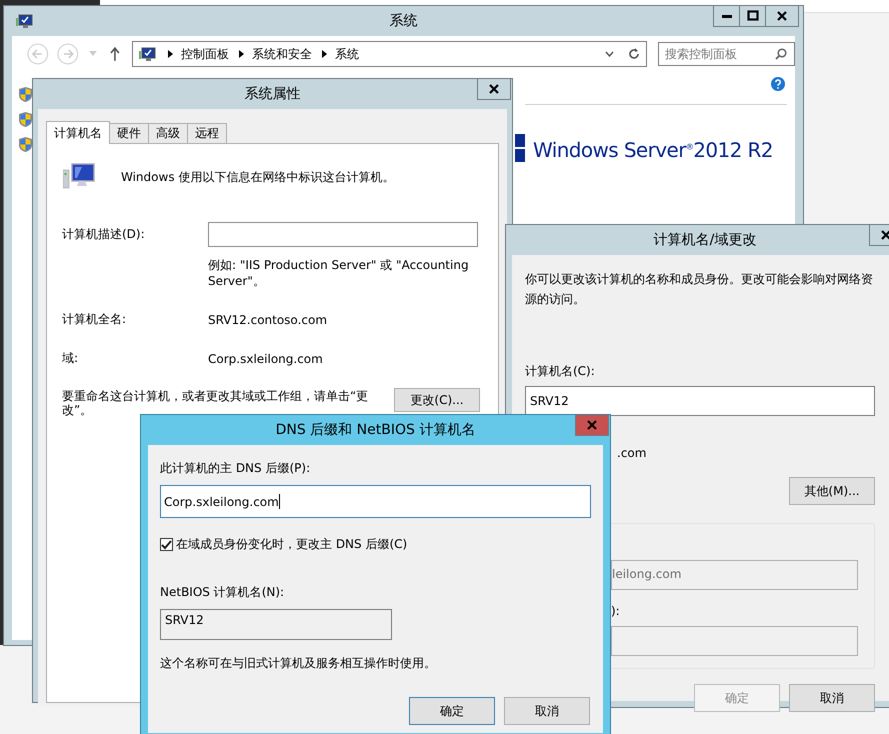  I want to click on checkbox-label: 在域成员身份变化时，更改主 DNS 后缀(C), so click(292, 544).